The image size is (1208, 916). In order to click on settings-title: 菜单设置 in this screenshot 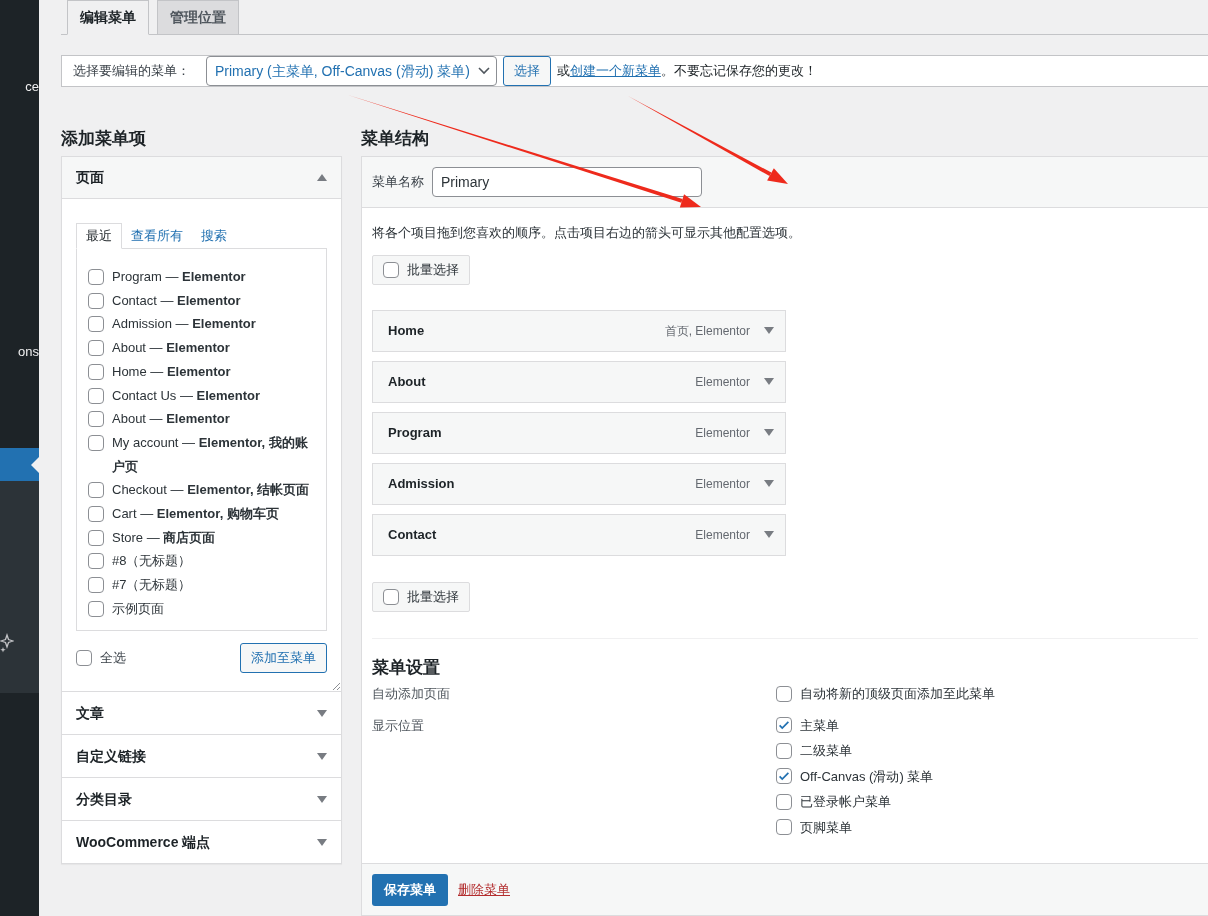, I will do `click(406, 667)`.